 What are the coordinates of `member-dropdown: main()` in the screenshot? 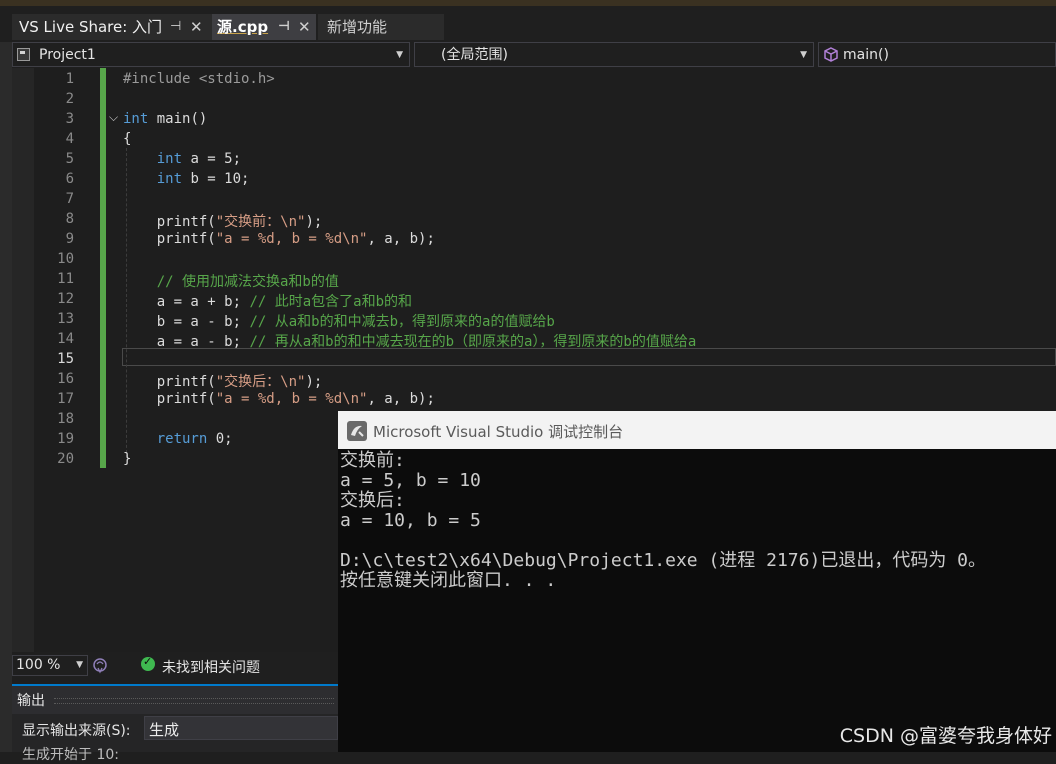 It's located at (937, 54).